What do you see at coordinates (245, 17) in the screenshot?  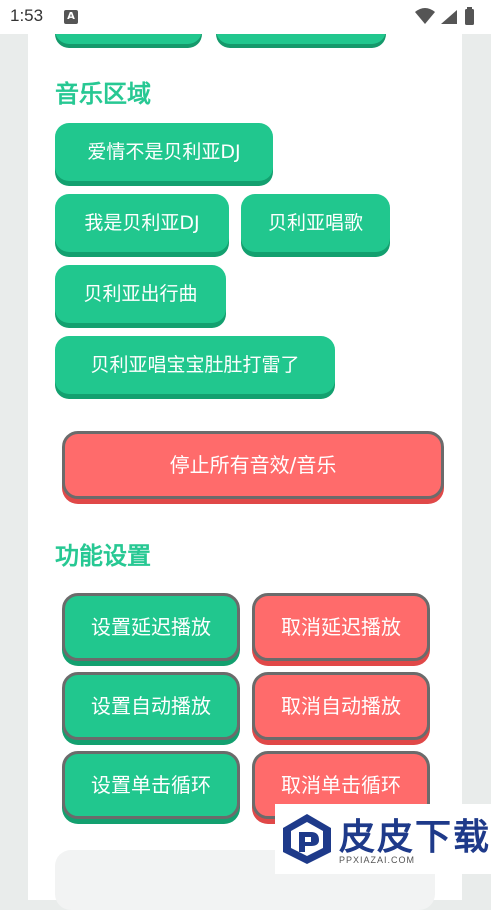 I see `status-bar: 1:53 A` at bounding box center [245, 17].